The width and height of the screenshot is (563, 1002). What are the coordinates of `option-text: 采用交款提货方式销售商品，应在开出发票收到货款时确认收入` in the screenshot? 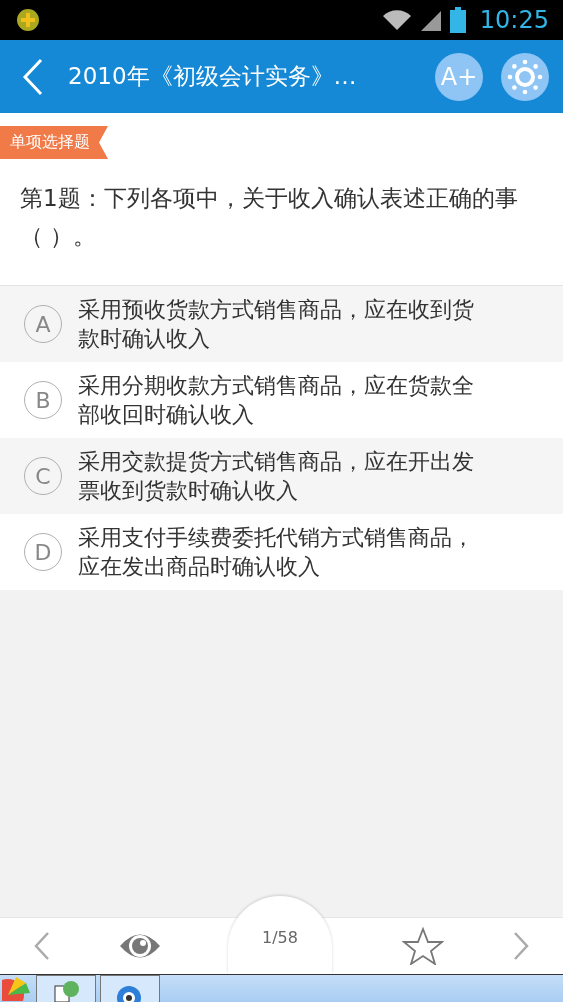 It's located at (276, 476).